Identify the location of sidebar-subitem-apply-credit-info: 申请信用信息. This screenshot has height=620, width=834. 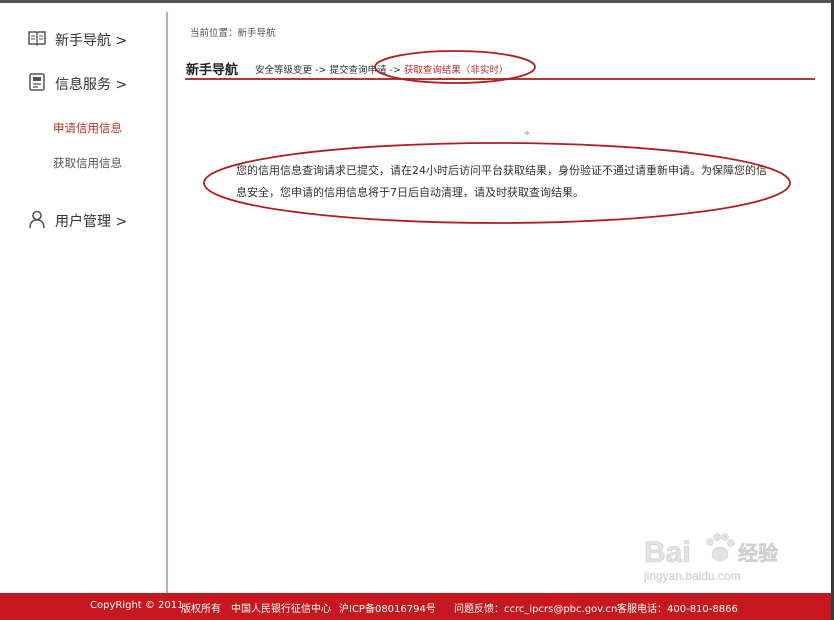
(87, 128).